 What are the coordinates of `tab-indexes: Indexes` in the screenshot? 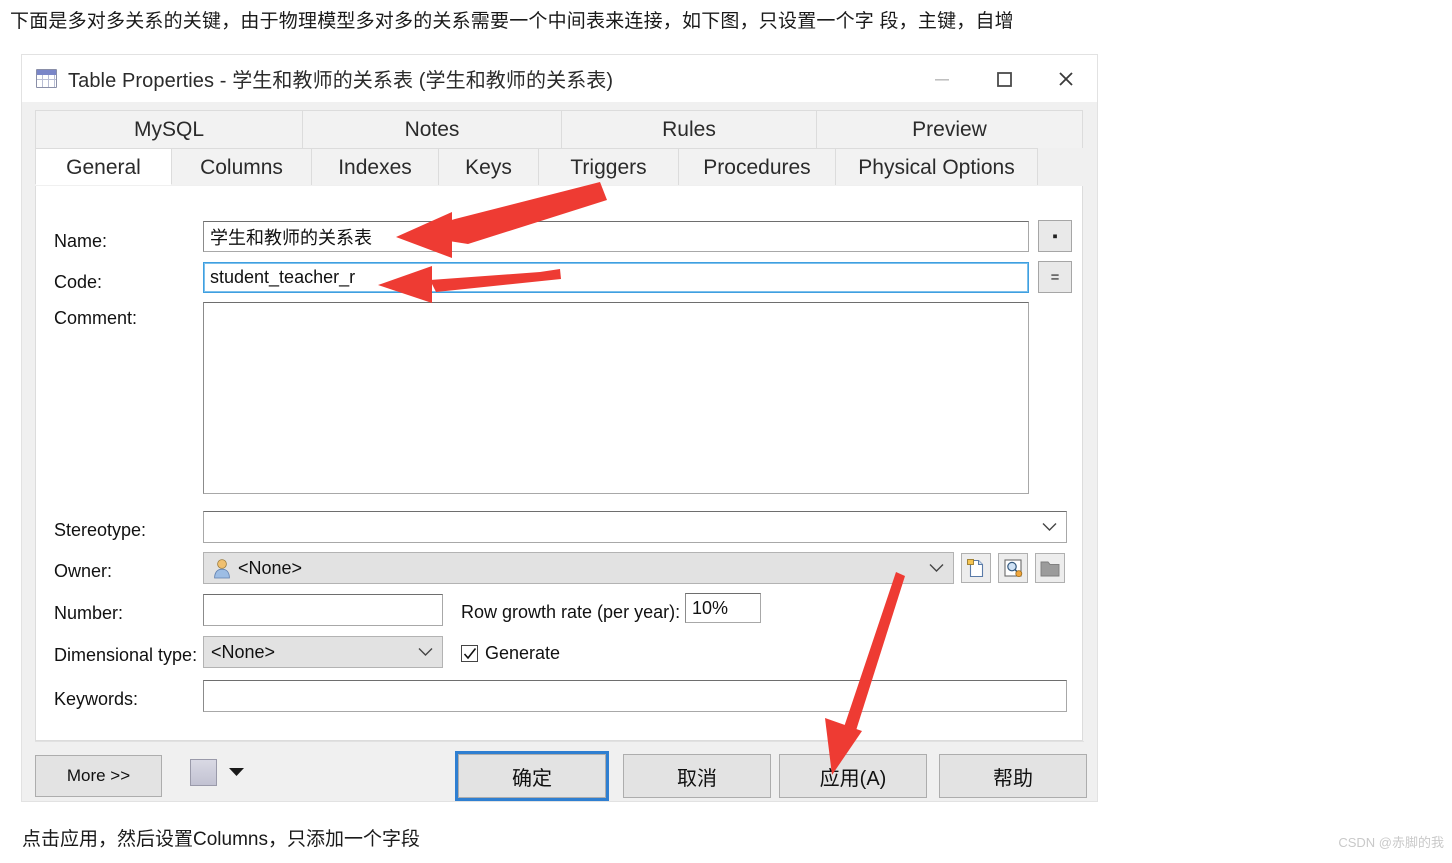 It's located at (375, 166).